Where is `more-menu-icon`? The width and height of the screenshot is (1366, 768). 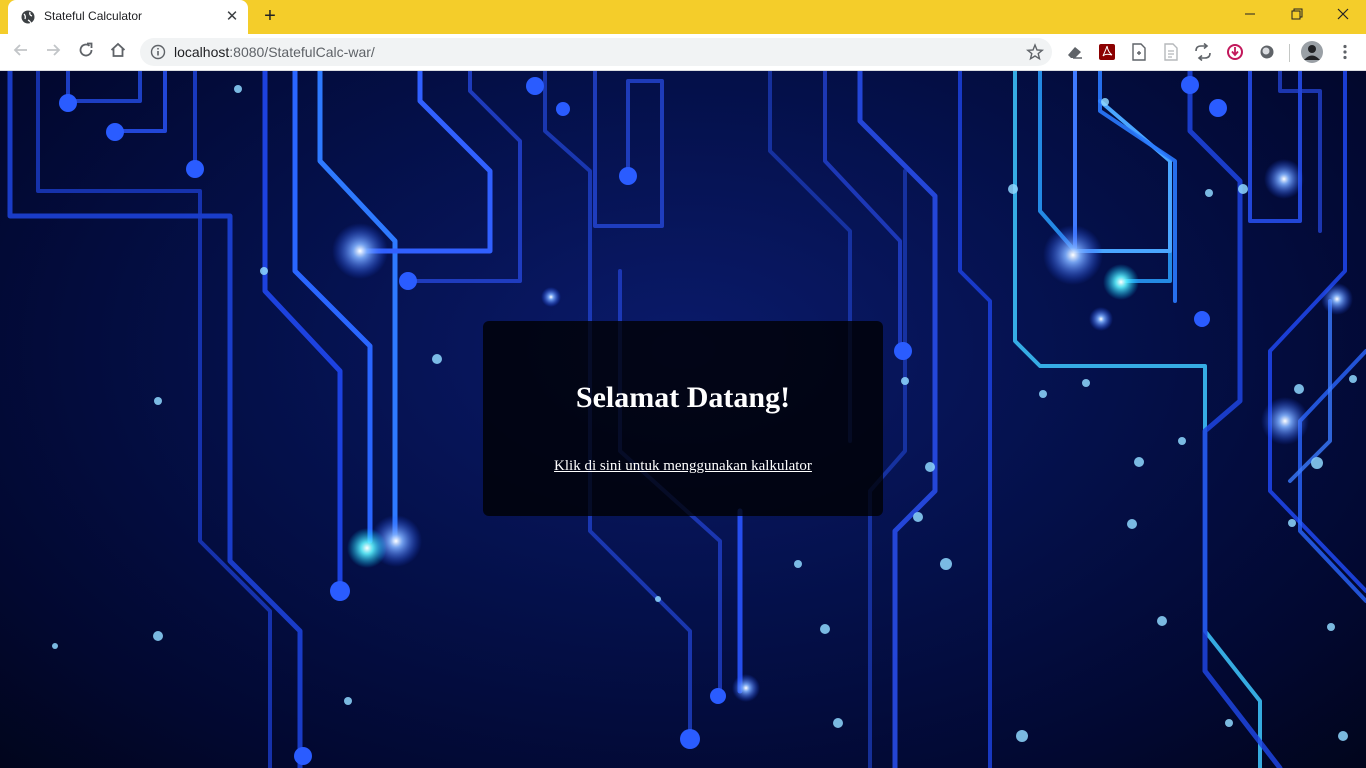
more-menu-icon is located at coordinates (1345, 52).